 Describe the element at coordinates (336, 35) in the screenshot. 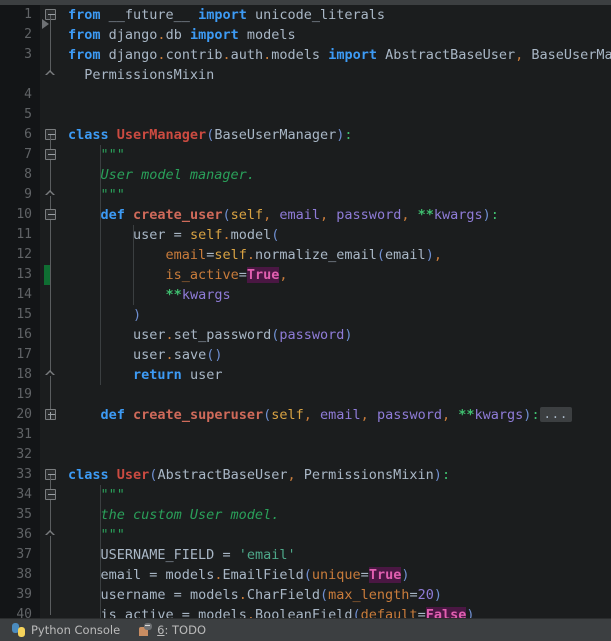

I see `code-line: from django.db import models` at that location.